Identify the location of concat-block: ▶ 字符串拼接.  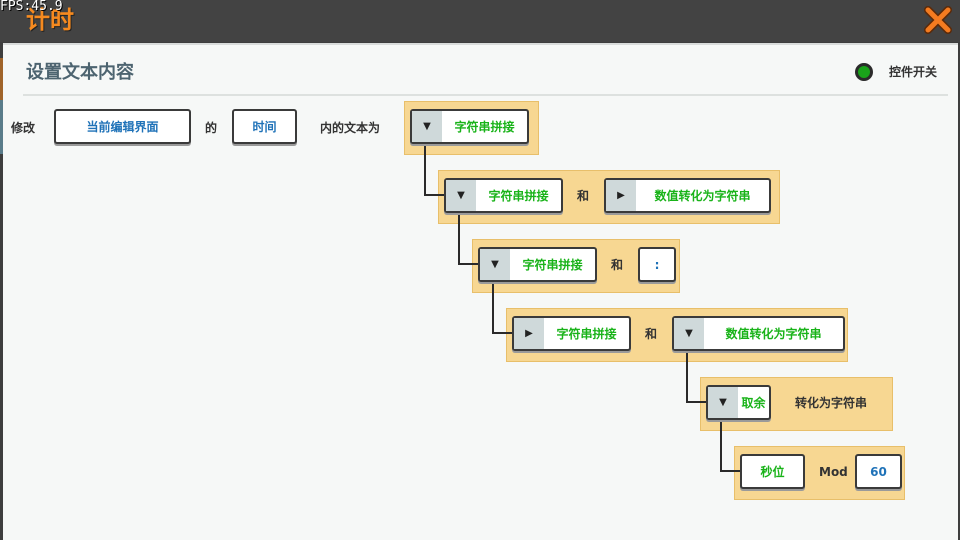
(571, 333).